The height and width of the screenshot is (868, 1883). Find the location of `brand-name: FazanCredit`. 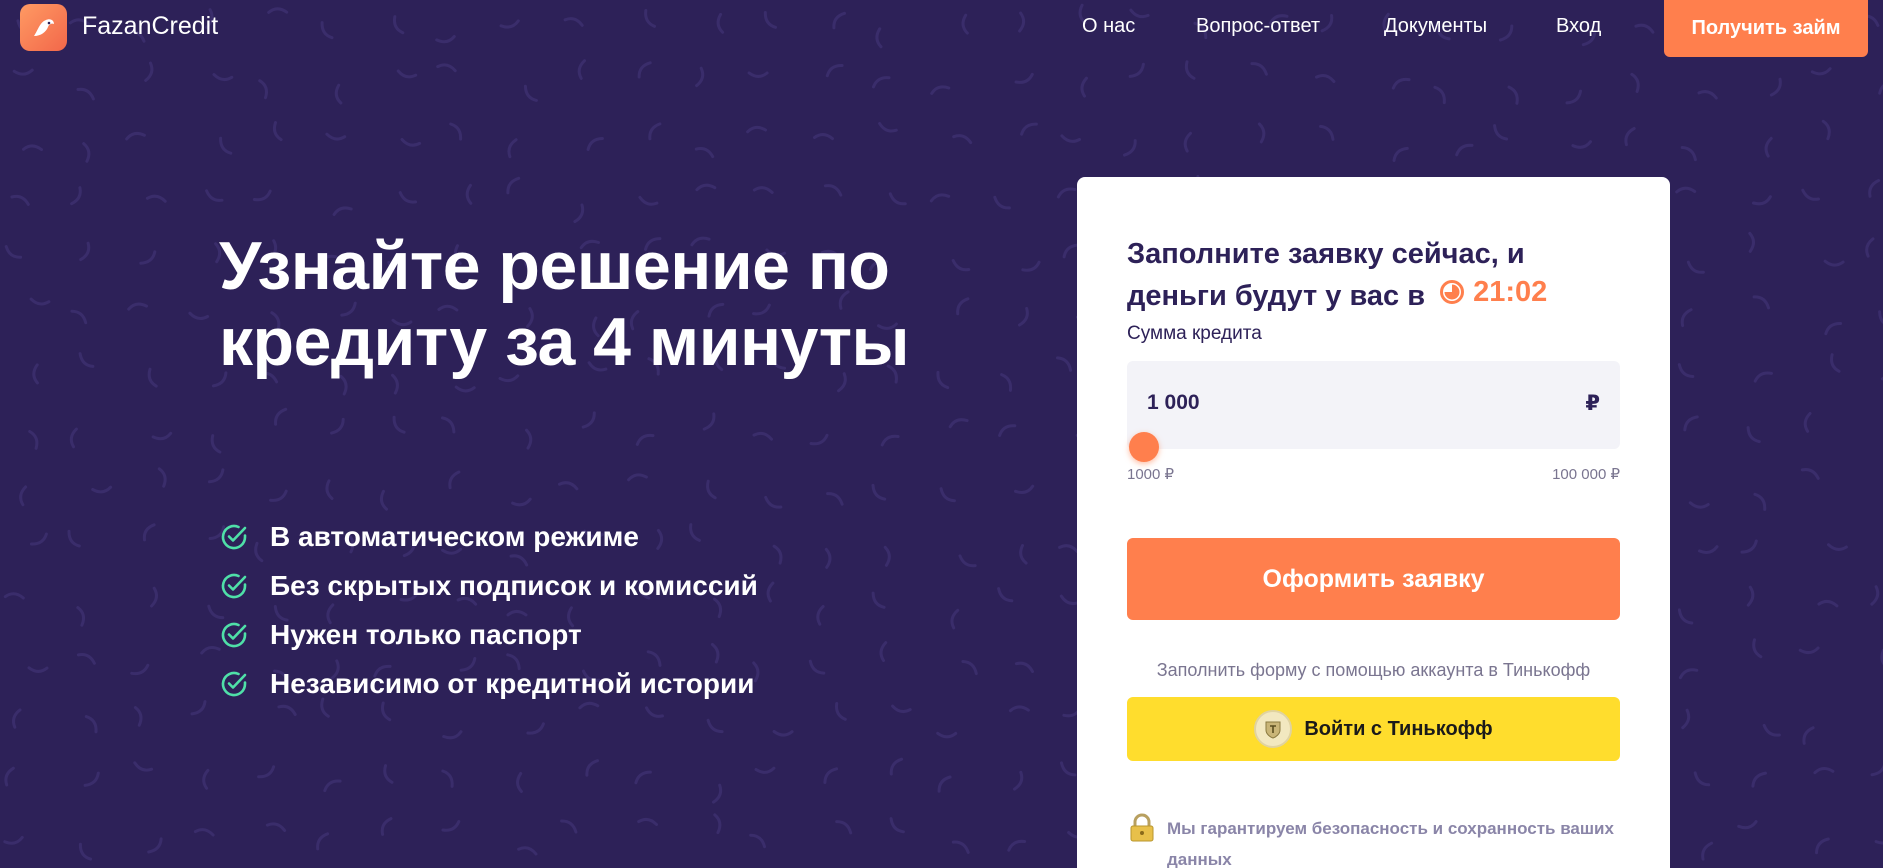

brand-name: FazanCredit is located at coordinates (150, 26).